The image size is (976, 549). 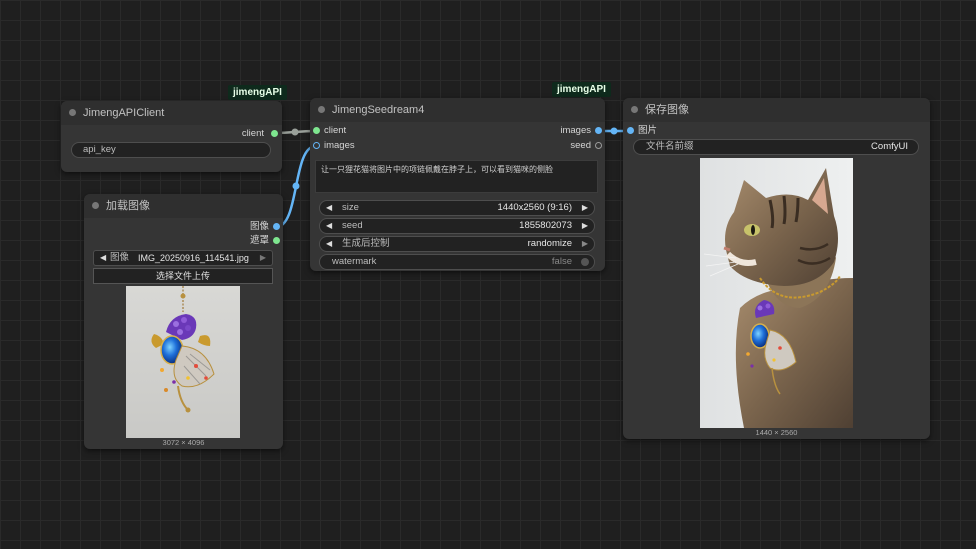 I want to click on output-seed-label: seed, so click(x=580, y=145).